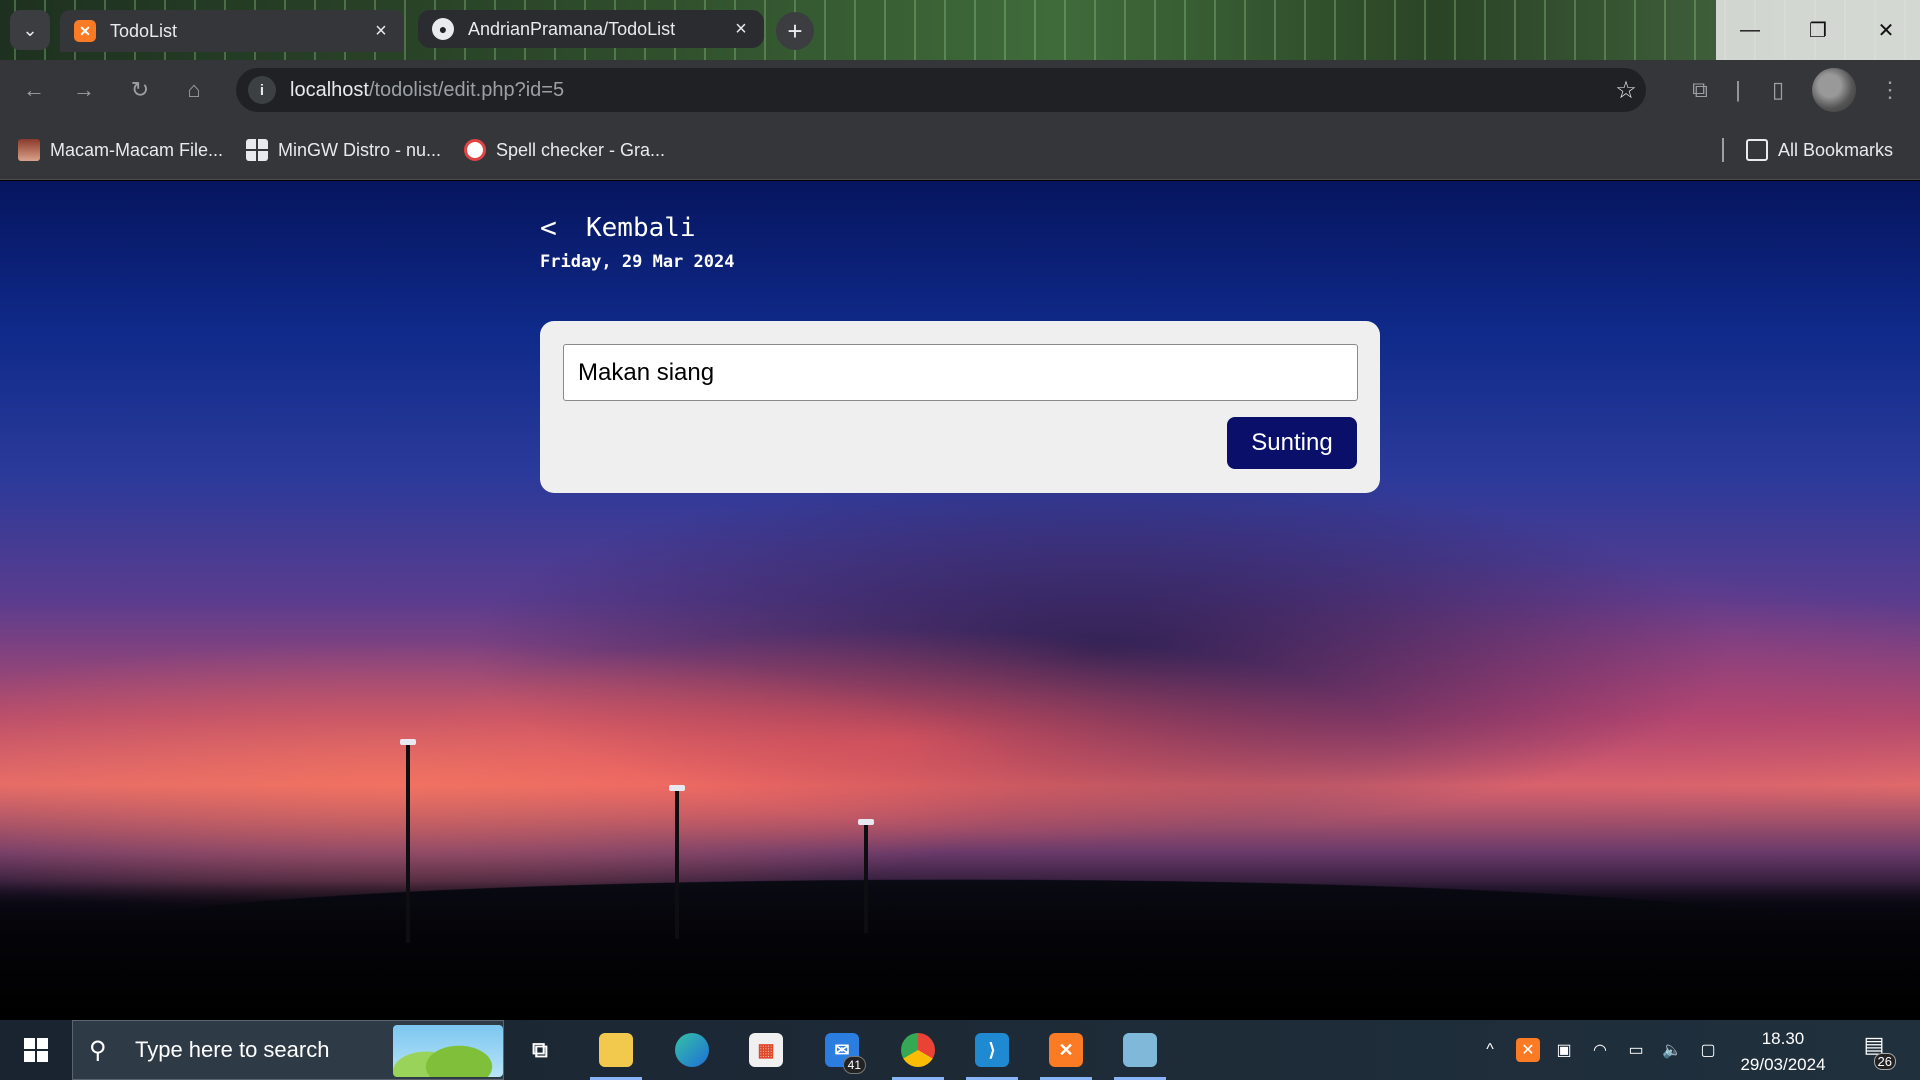  Describe the element at coordinates (572, 28) in the screenshot. I see `tab-title: AndrianPramana/TodoList` at that location.